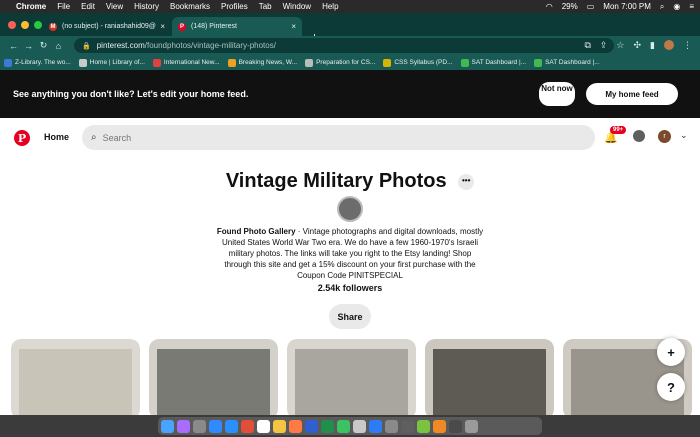  Describe the element at coordinates (263, 426) in the screenshot. I see `calendar-icon` at that location.